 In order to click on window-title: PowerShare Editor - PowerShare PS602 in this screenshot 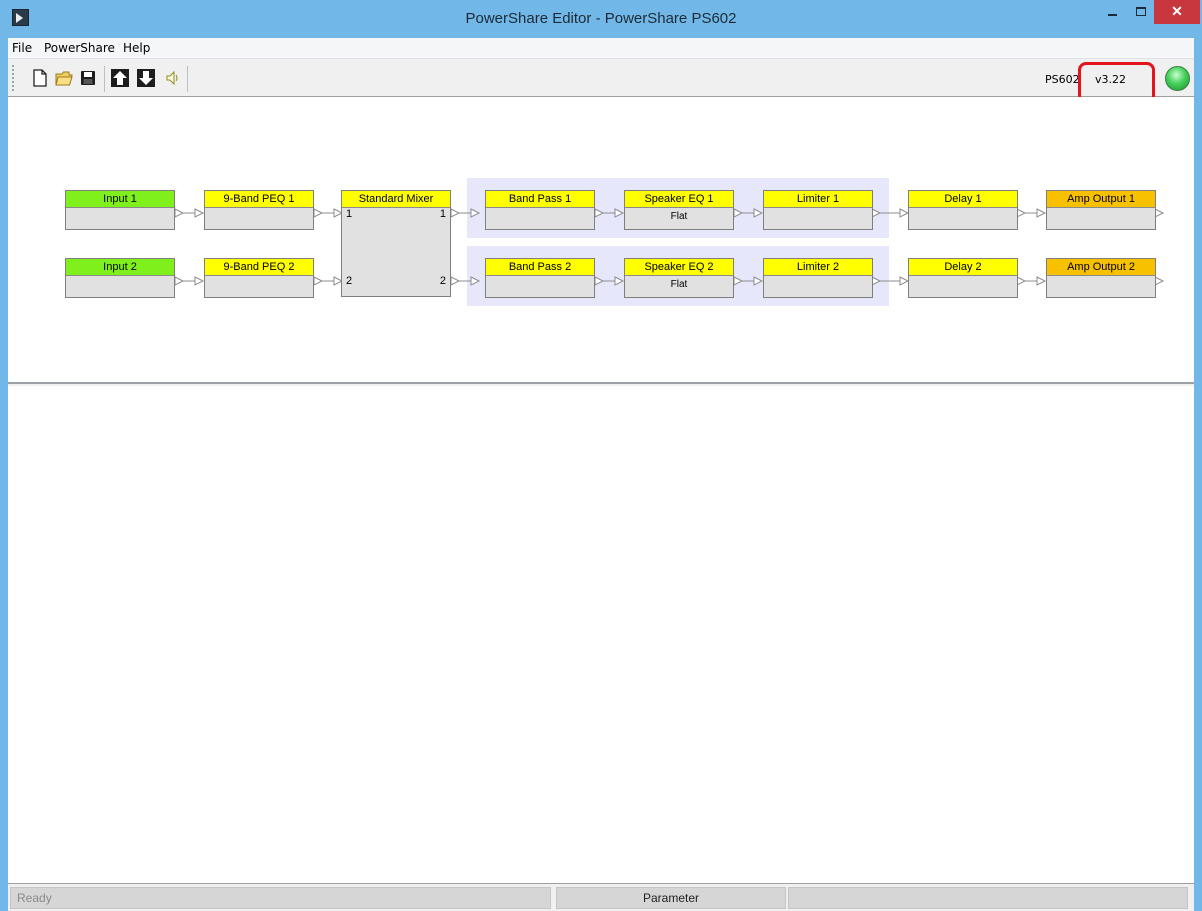, I will do `click(601, 18)`.